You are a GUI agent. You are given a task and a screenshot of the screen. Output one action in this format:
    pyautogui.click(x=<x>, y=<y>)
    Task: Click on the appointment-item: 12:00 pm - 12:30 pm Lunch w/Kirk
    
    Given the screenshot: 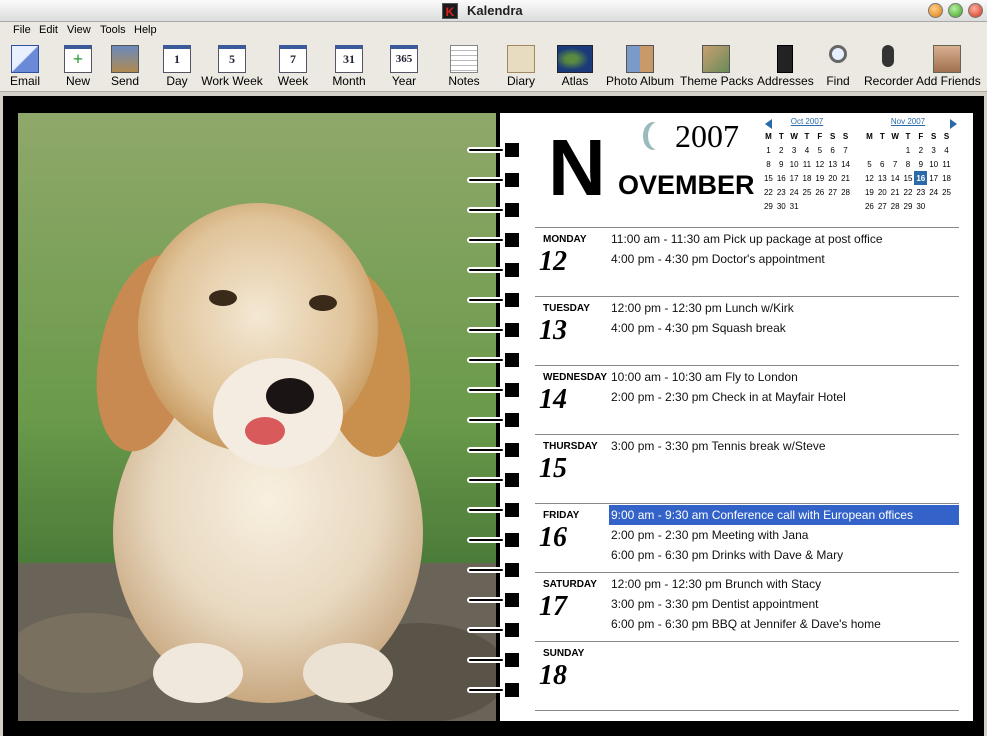 What is the action you would take?
    pyautogui.click(x=784, y=308)
    